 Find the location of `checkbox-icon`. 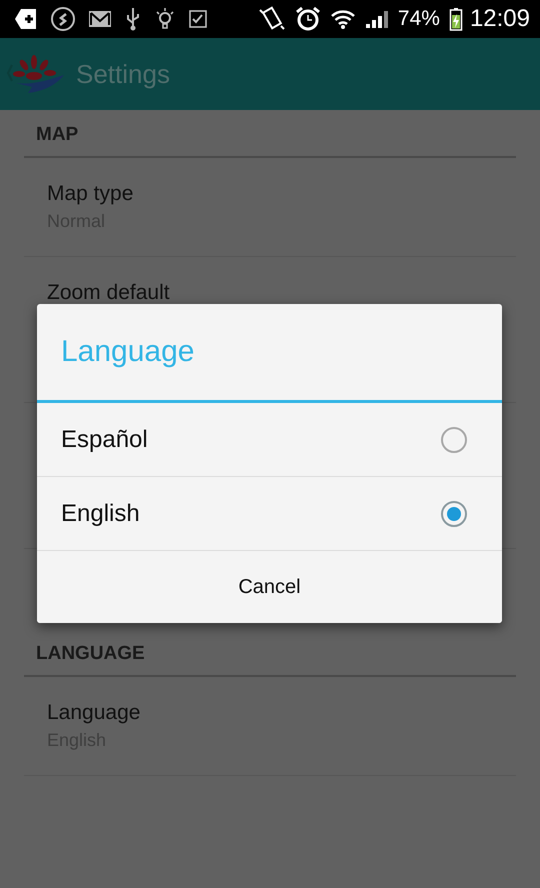

checkbox-icon is located at coordinates (198, 19).